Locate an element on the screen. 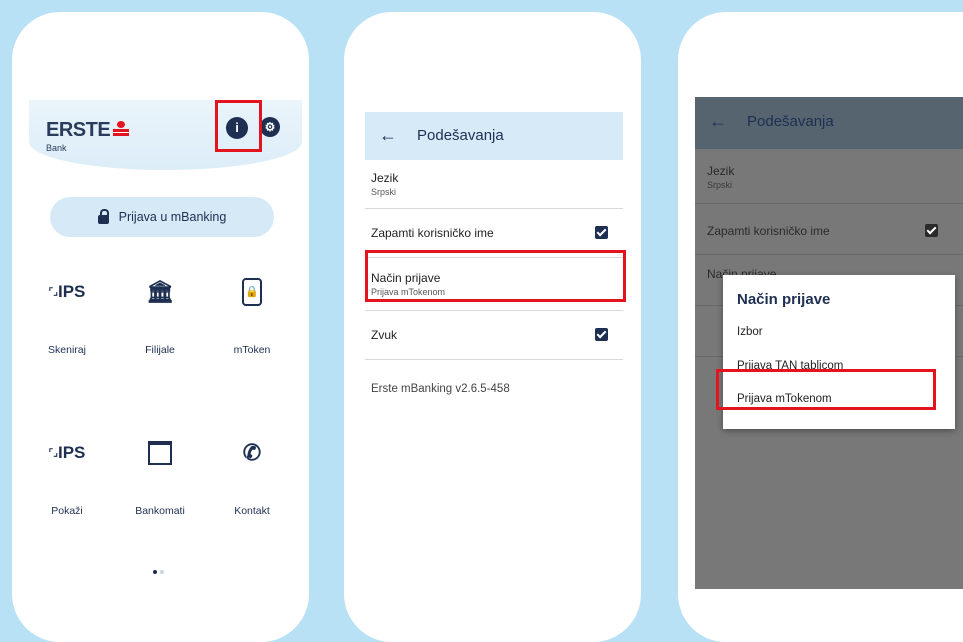 This screenshot has height=642, width=963. page-indicator is located at coordinates (160, 570).